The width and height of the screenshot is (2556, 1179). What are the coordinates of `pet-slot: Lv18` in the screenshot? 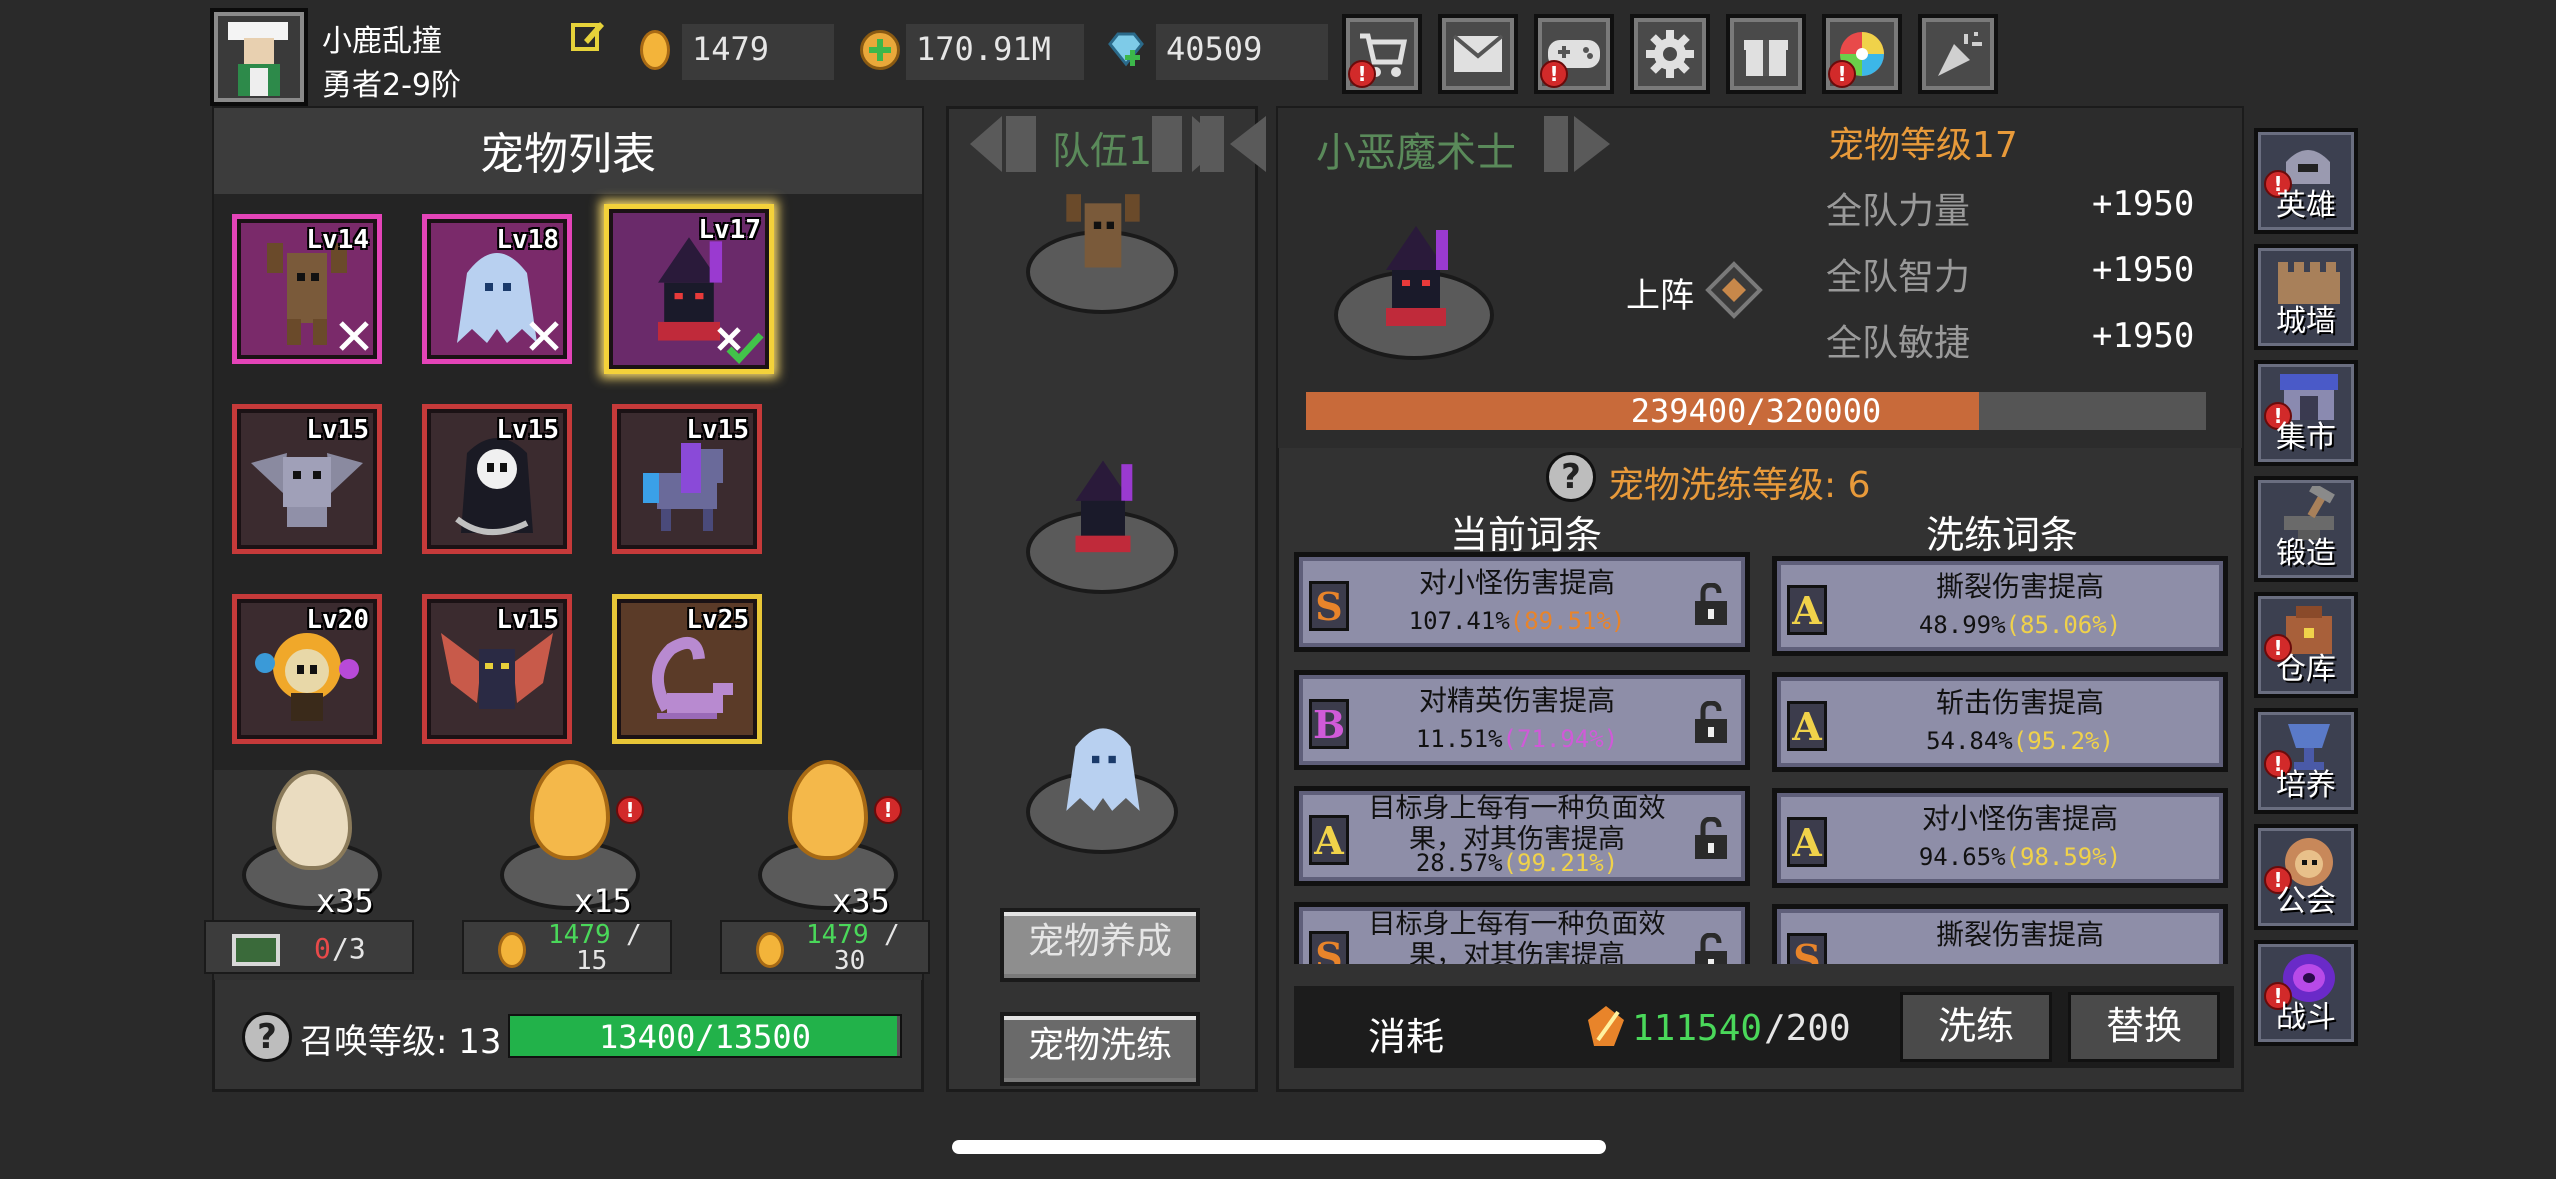 It's located at (497, 289).